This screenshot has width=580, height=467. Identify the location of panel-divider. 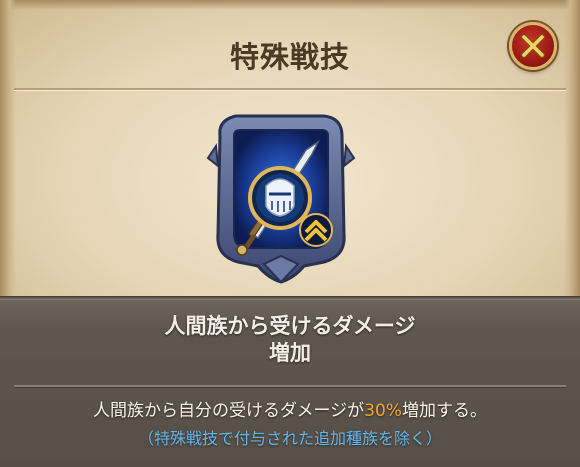
(290, 386).